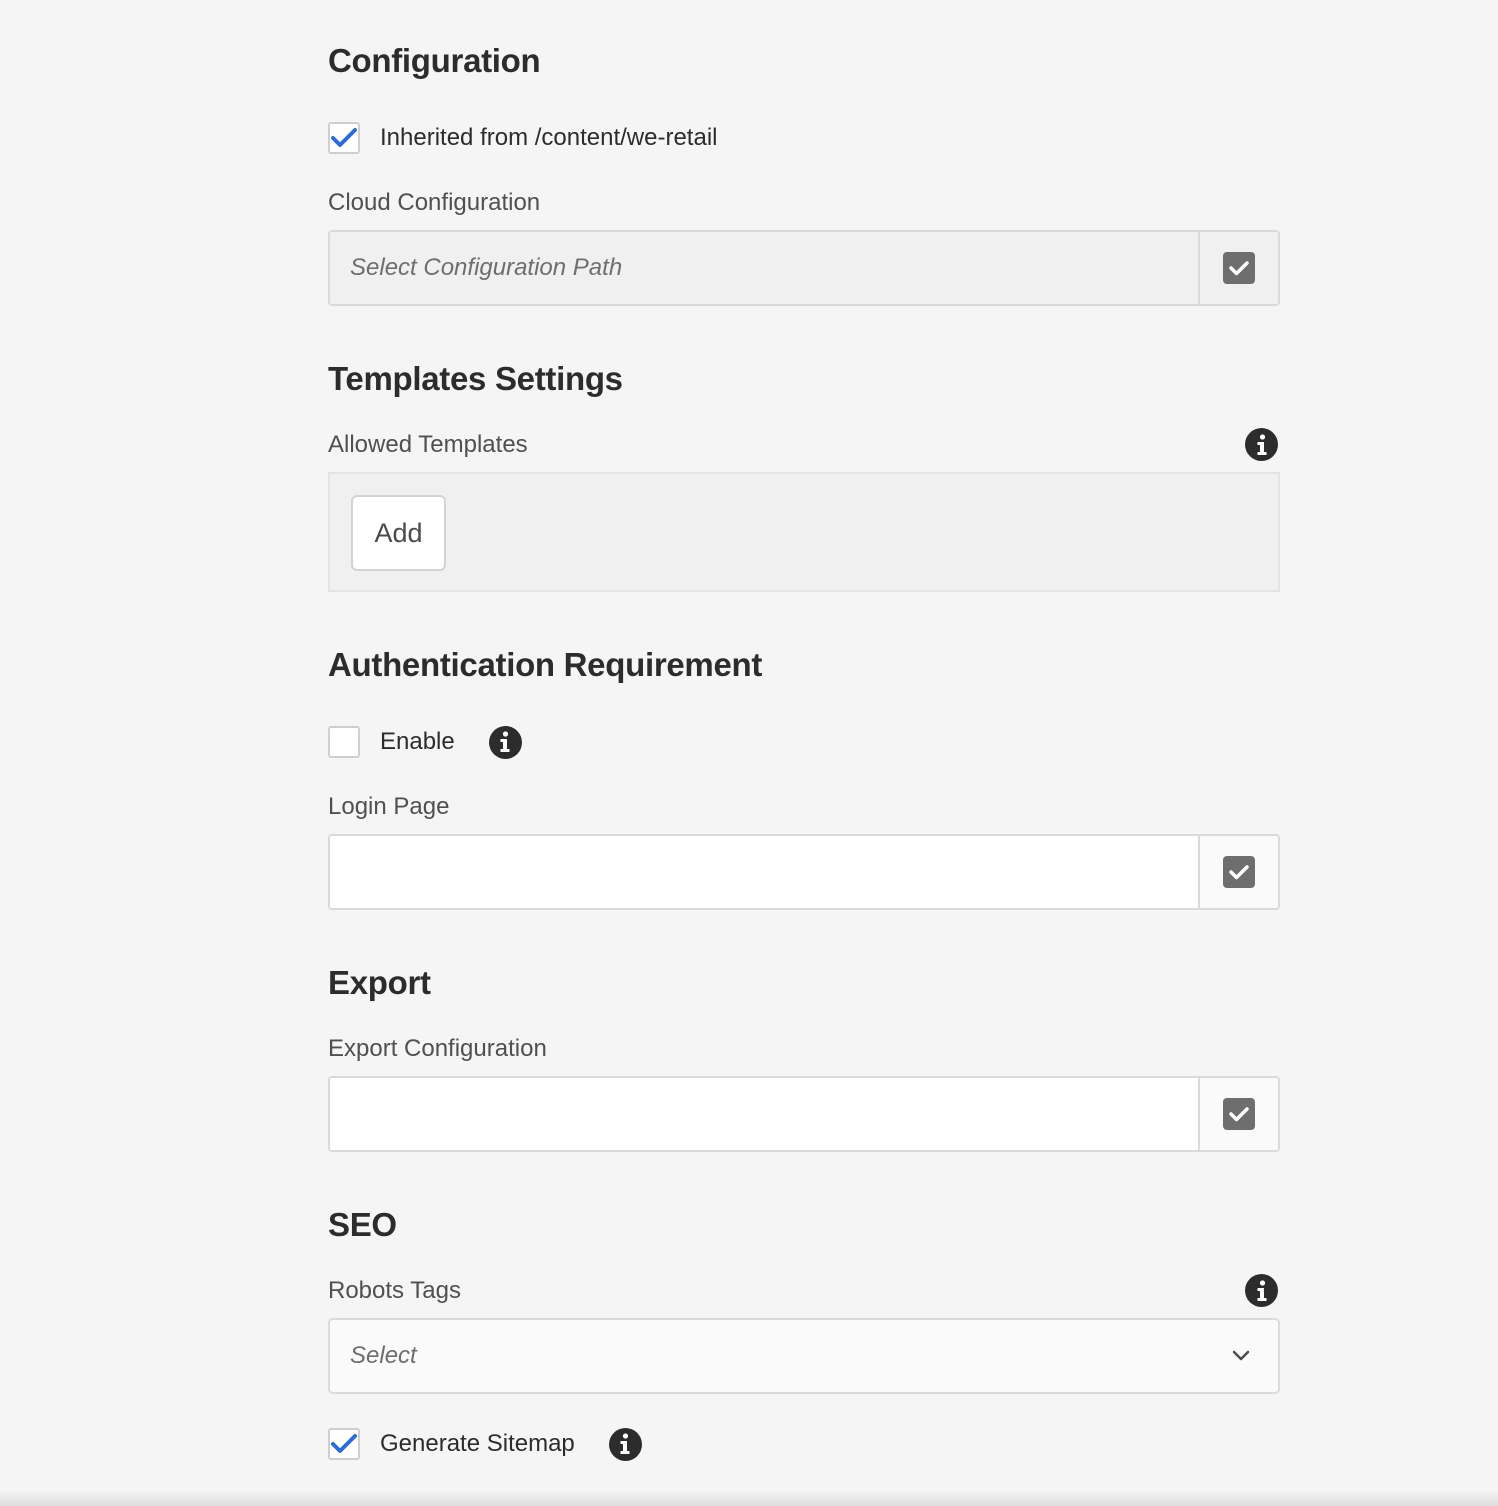 This screenshot has height=1506, width=1498. I want to click on section-title-export: Export, so click(379, 982).